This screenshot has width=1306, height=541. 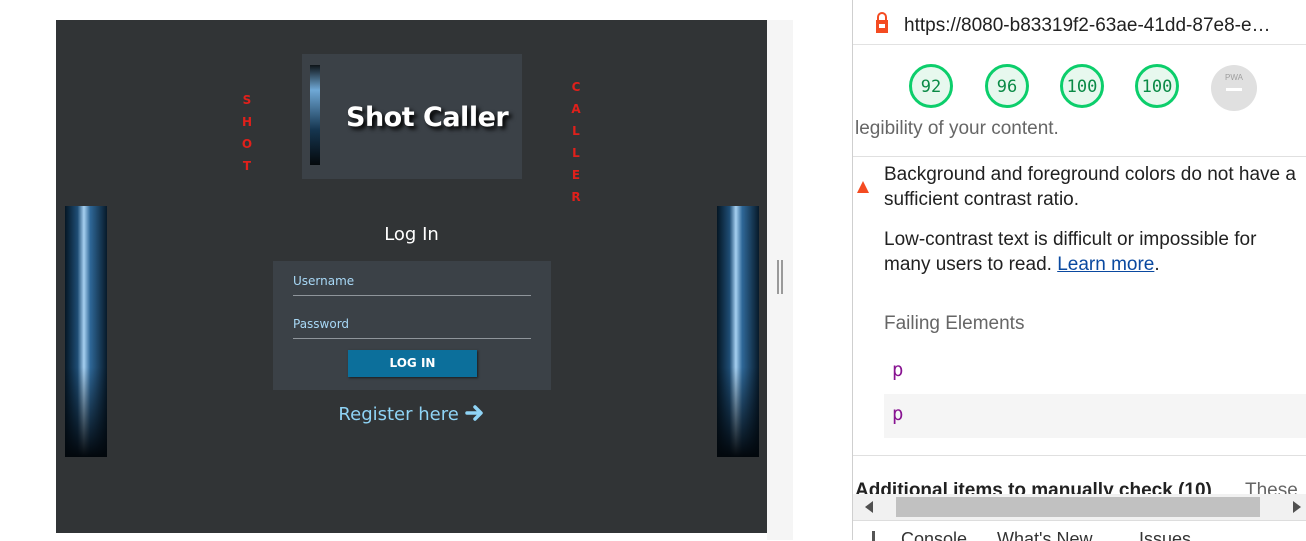 I want to click on performance-score-gauge: 92, so click(x=931, y=86).